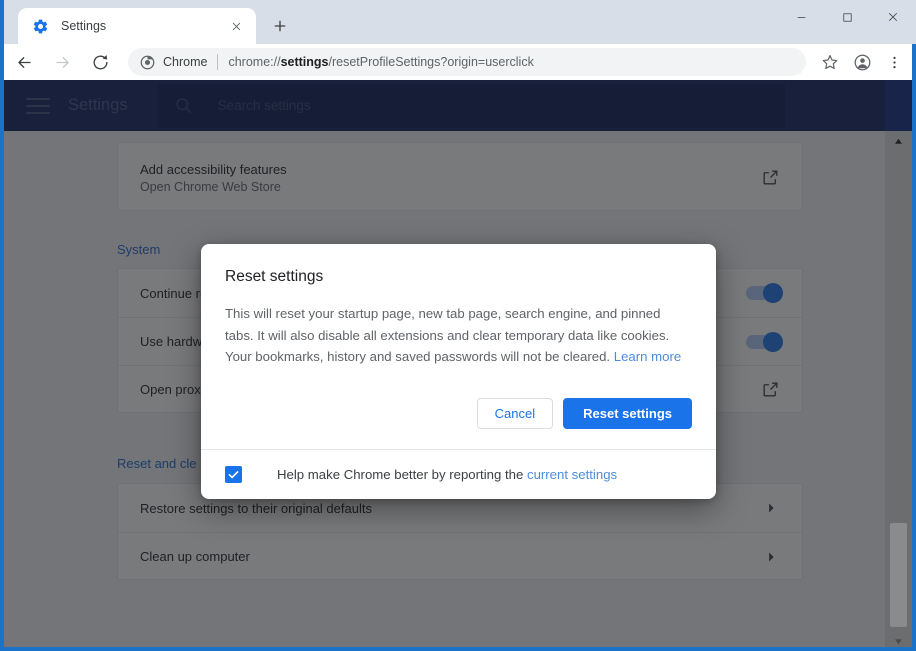  Describe the element at coordinates (236, 26) in the screenshot. I see `tab-close-icon` at that location.